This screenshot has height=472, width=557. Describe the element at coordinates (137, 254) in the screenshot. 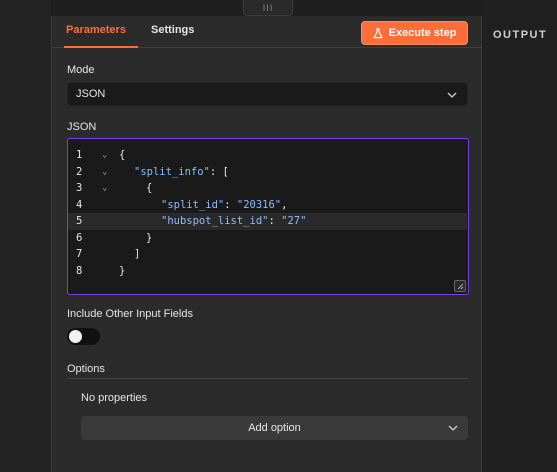

I see `code-text: ]` at that location.